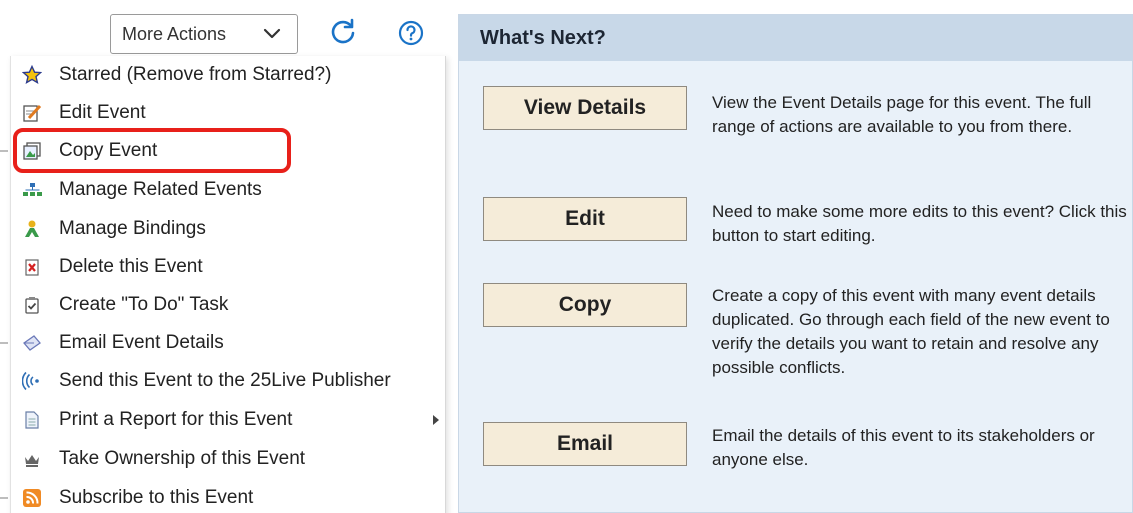 This screenshot has width=1133, height=513. I want to click on copy-button: Copy, so click(585, 305).